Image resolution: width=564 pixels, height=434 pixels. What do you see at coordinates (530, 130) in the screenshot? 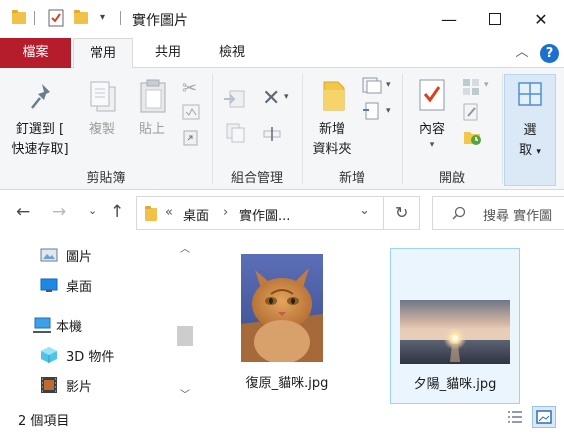
I see `select-button: 選 取 ▾` at bounding box center [530, 130].